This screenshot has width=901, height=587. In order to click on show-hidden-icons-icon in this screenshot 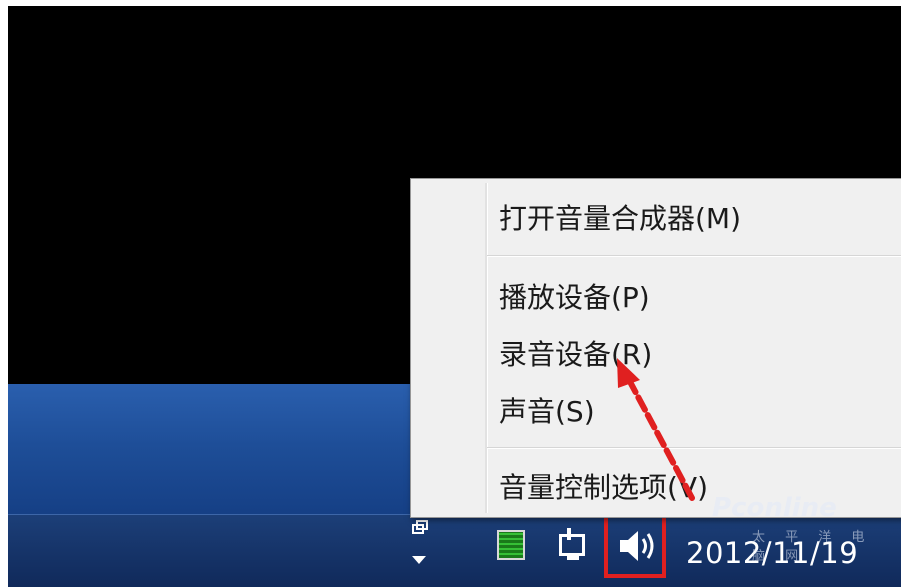, I will do `click(419, 546)`.